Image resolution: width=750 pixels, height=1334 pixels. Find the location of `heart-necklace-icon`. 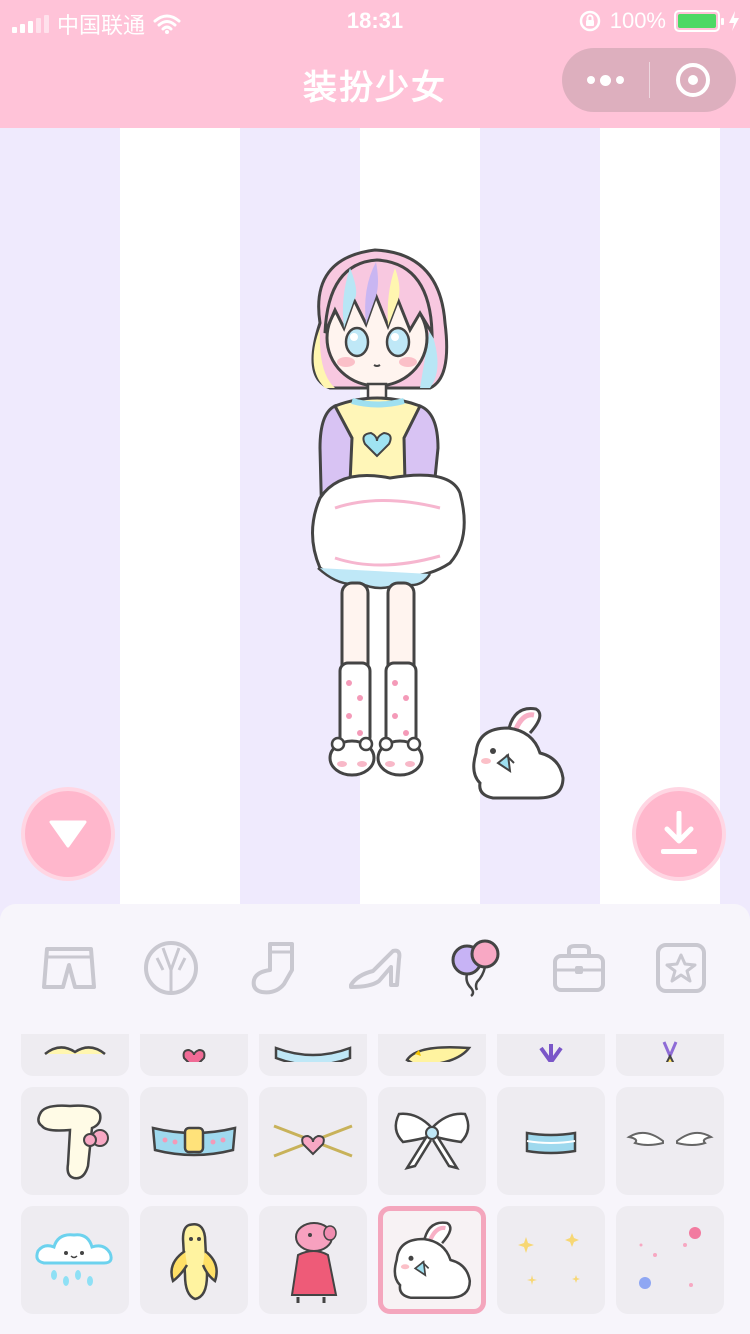

heart-necklace-icon is located at coordinates (313, 1141).